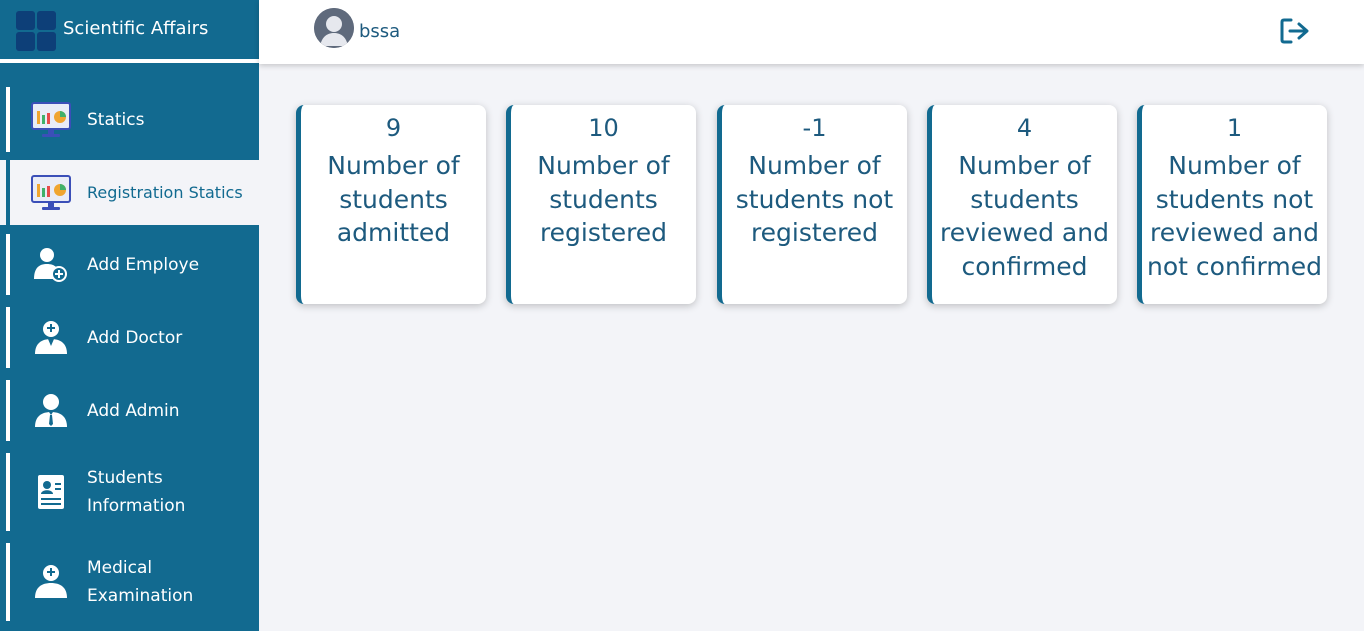 The height and width of the screenshot is (631, 1364). I want to click on stat-card-registered: 10 Number of students registered, so click(601, 204).